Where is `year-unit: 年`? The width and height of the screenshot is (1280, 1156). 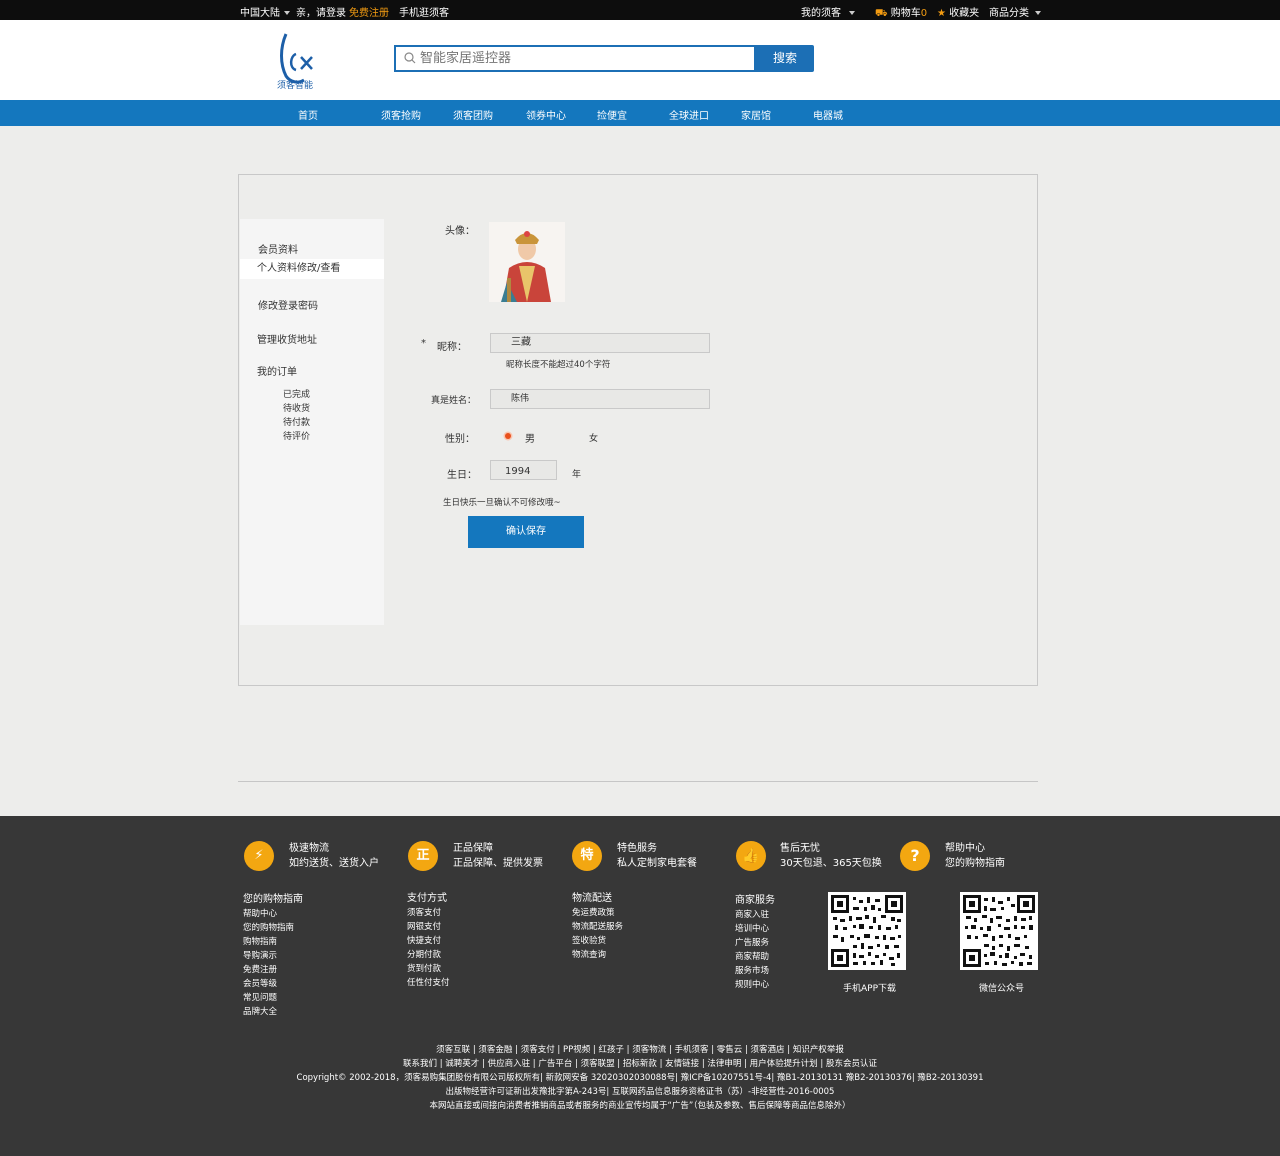
year-unit: 年 is located at coordinates (577, 475).